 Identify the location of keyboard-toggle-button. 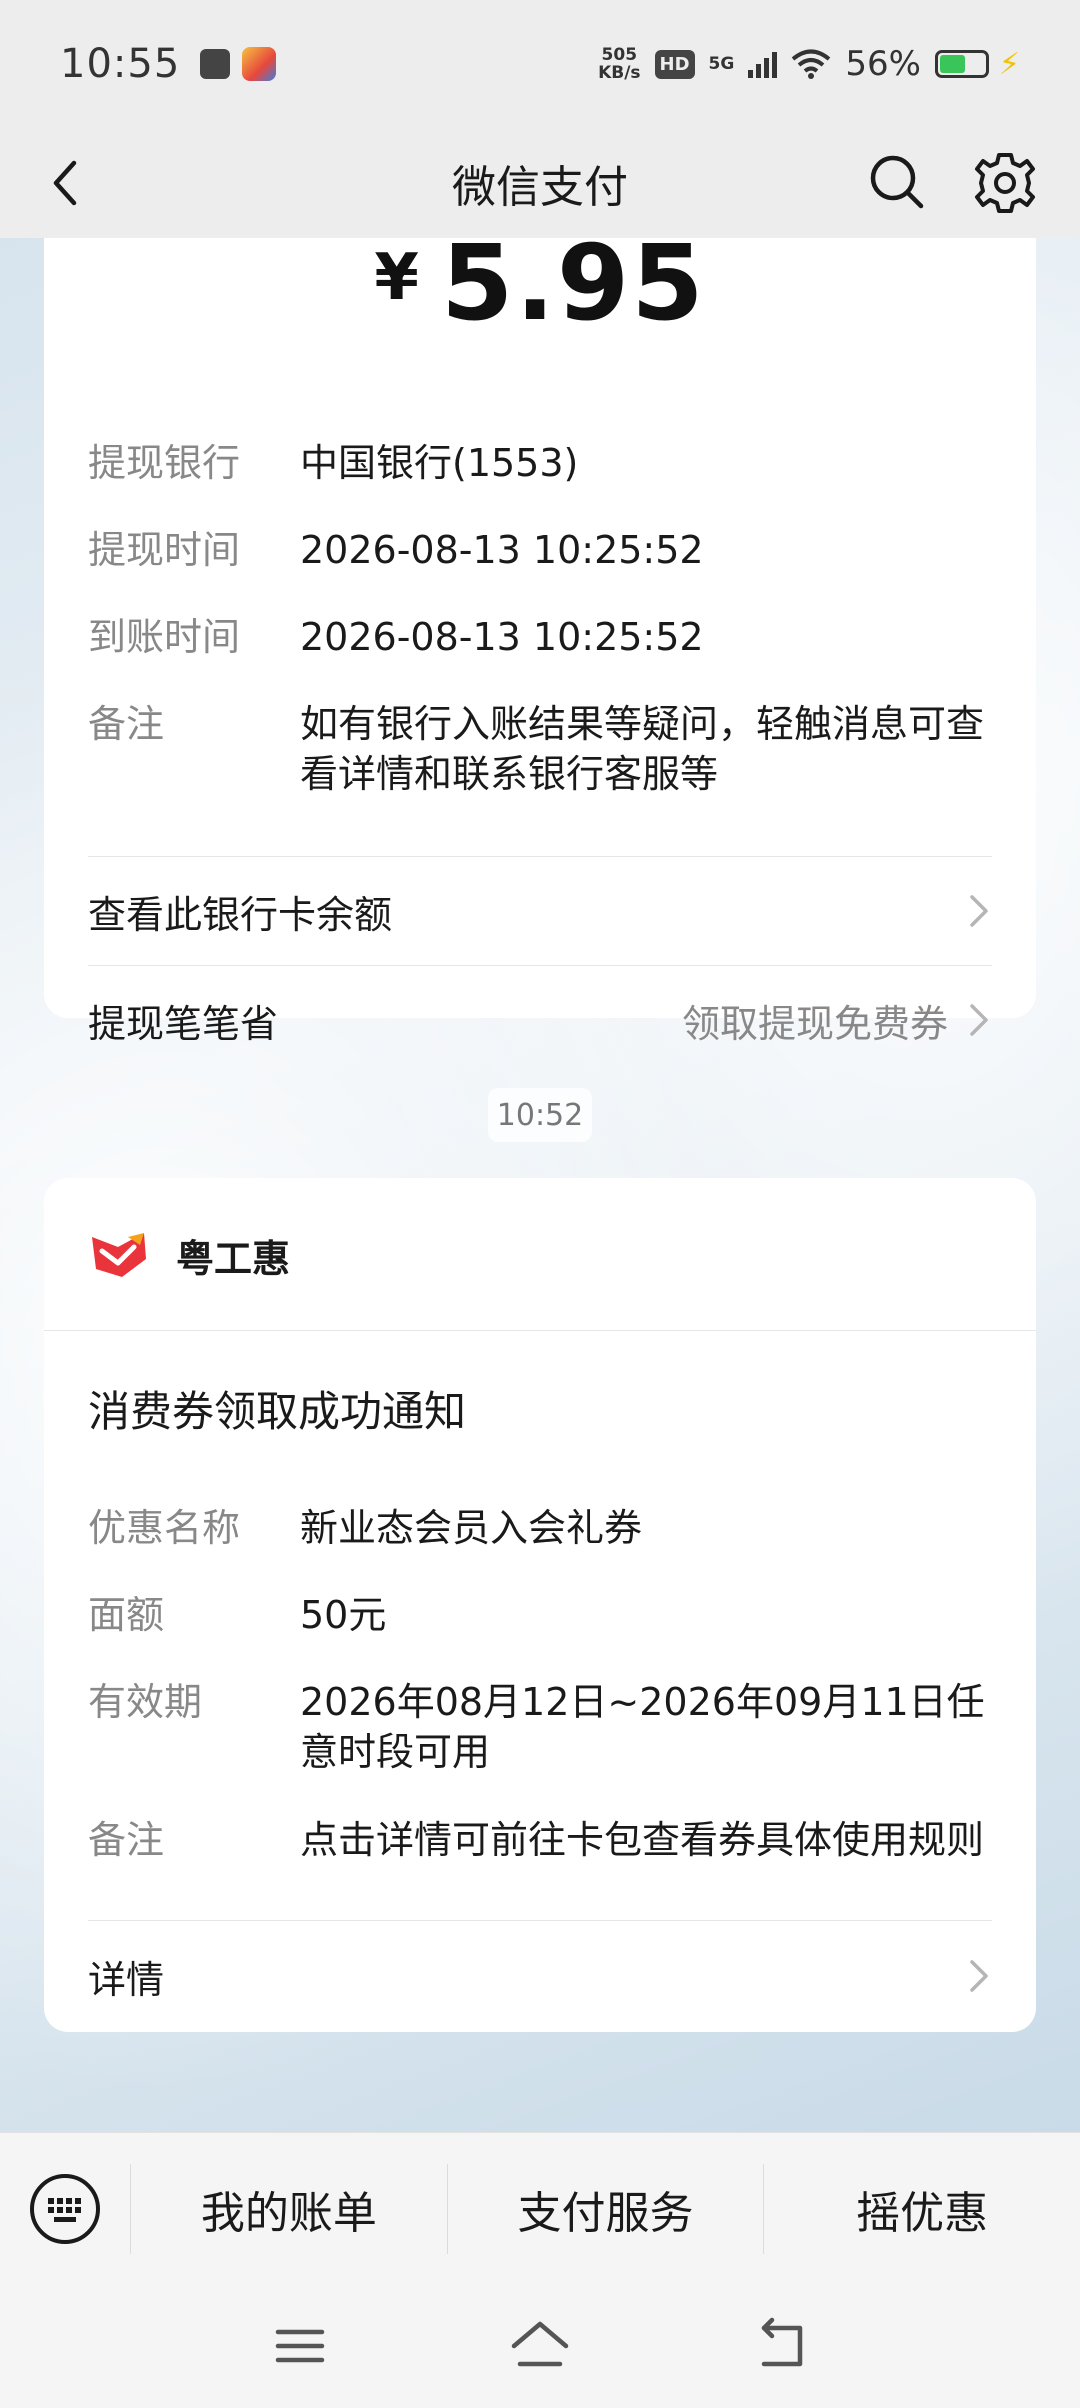
(65, 2209).